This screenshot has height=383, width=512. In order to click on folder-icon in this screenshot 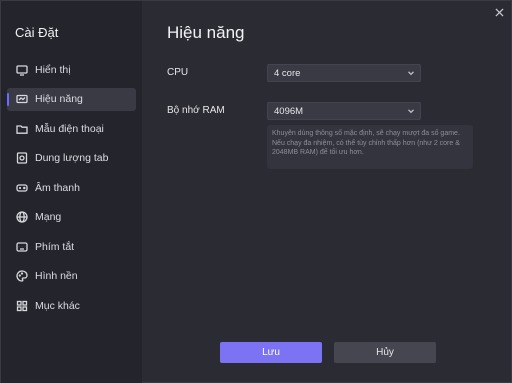, I will do `click(22, 129)`.